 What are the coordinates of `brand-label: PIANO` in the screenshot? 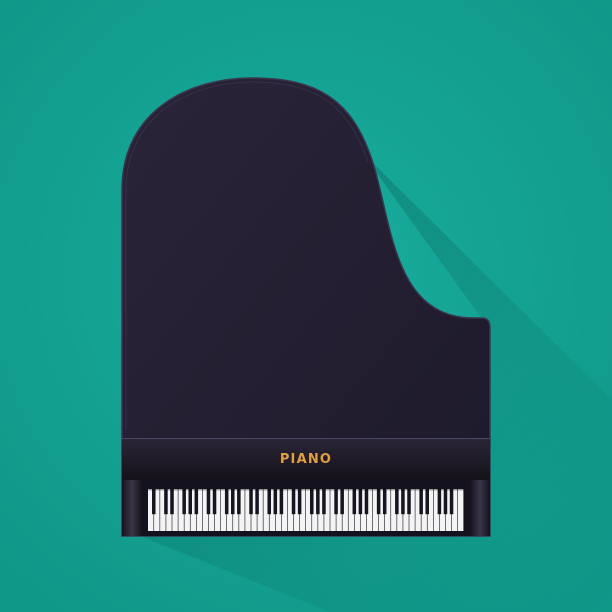 It's located at (306, 459).